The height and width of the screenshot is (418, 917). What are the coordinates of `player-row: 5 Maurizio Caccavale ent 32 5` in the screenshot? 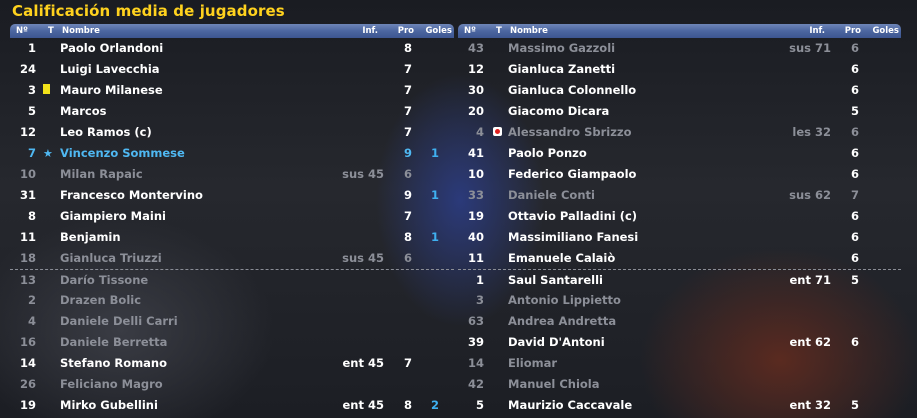 It's located at (679, 405).